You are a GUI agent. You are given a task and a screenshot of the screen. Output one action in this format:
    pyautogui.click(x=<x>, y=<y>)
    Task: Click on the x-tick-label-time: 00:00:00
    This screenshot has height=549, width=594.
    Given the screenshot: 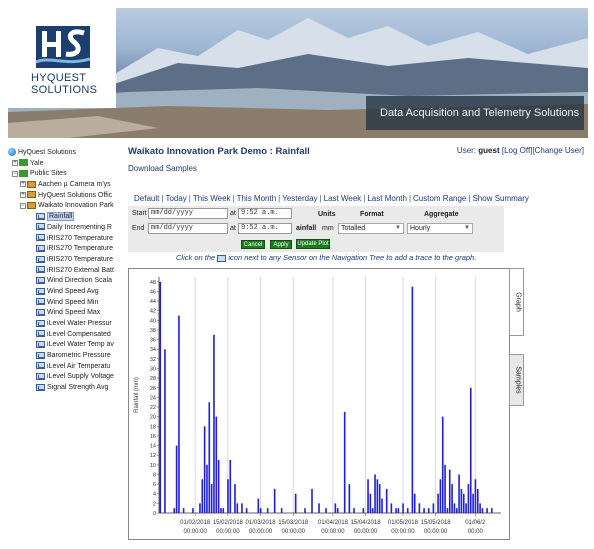 What is the action you would take?
    pyautogui.click(x=403, y=532)
    